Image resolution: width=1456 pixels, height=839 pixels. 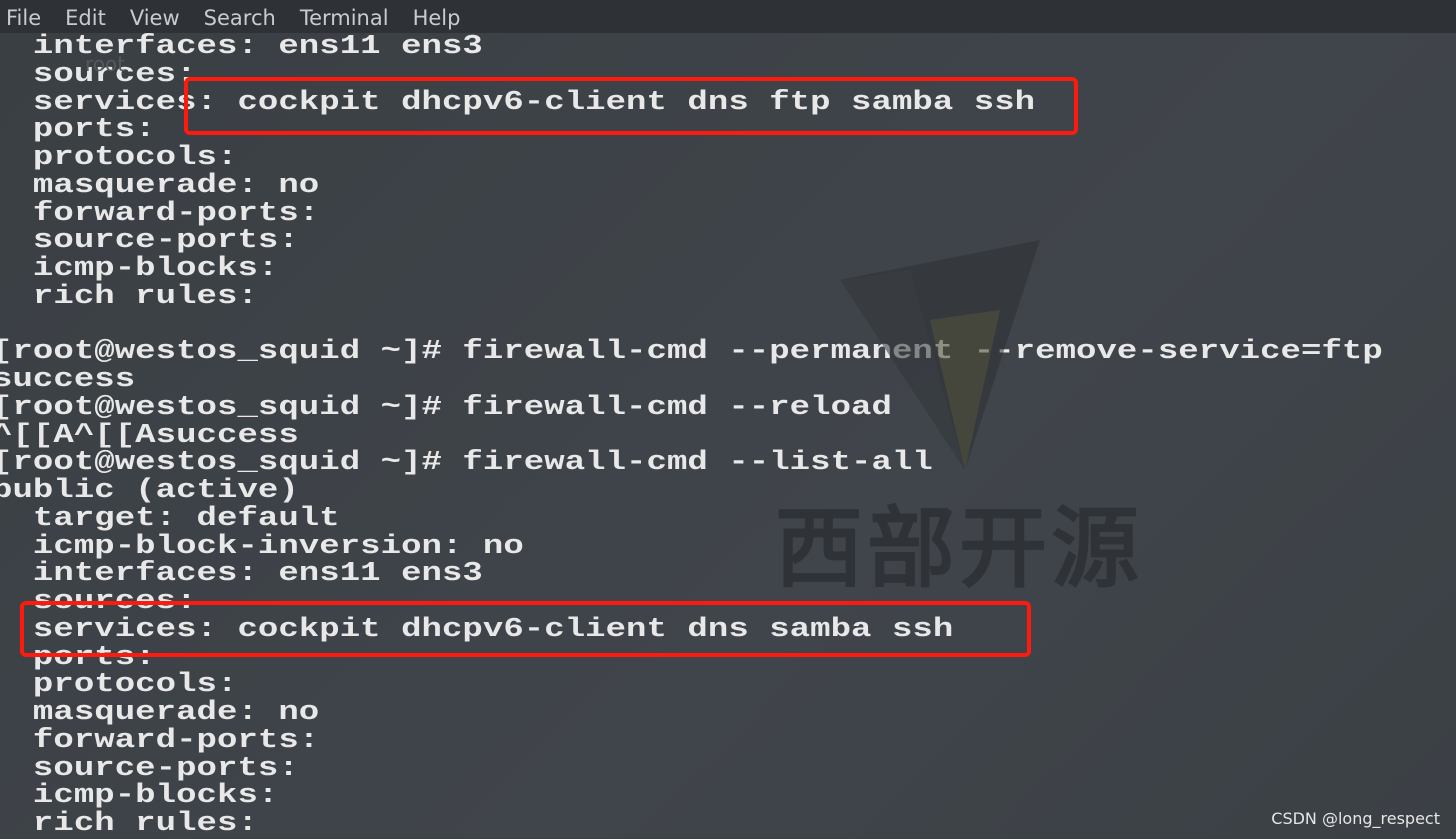 What do you see at coordinates (959, 548) in the screenshot?
I see `watermark-text: 西部开源` at bounding box center [959, 548].